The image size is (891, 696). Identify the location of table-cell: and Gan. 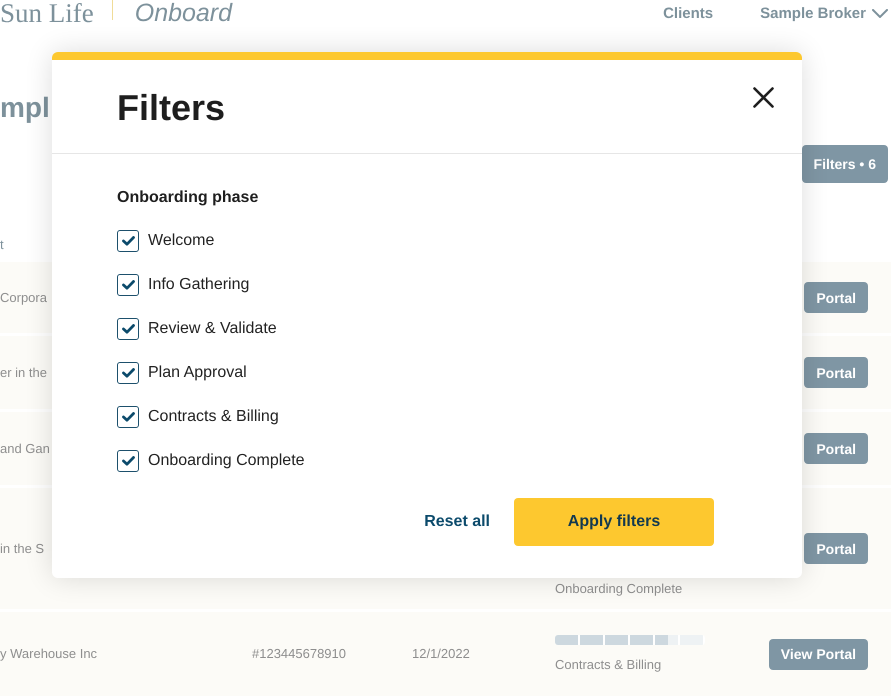
(25, 448).